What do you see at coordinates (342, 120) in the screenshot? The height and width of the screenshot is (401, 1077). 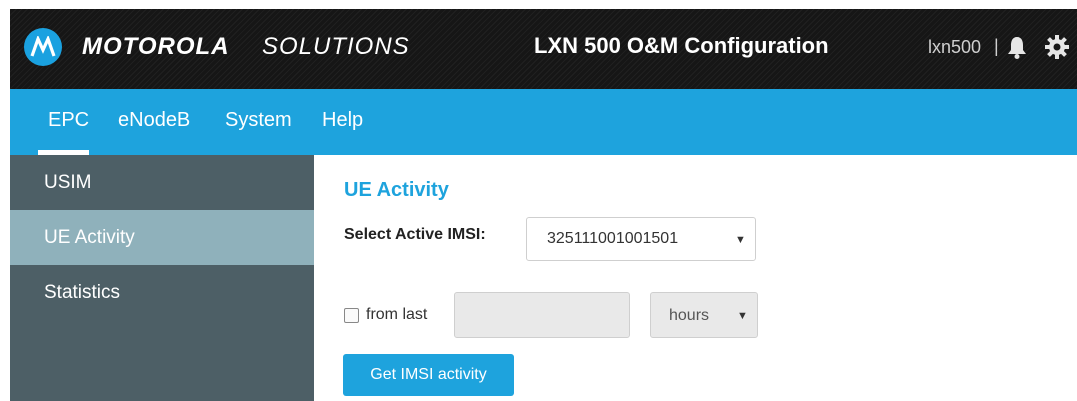 I see `tab-help: Help` at bounding box center [342, 120].